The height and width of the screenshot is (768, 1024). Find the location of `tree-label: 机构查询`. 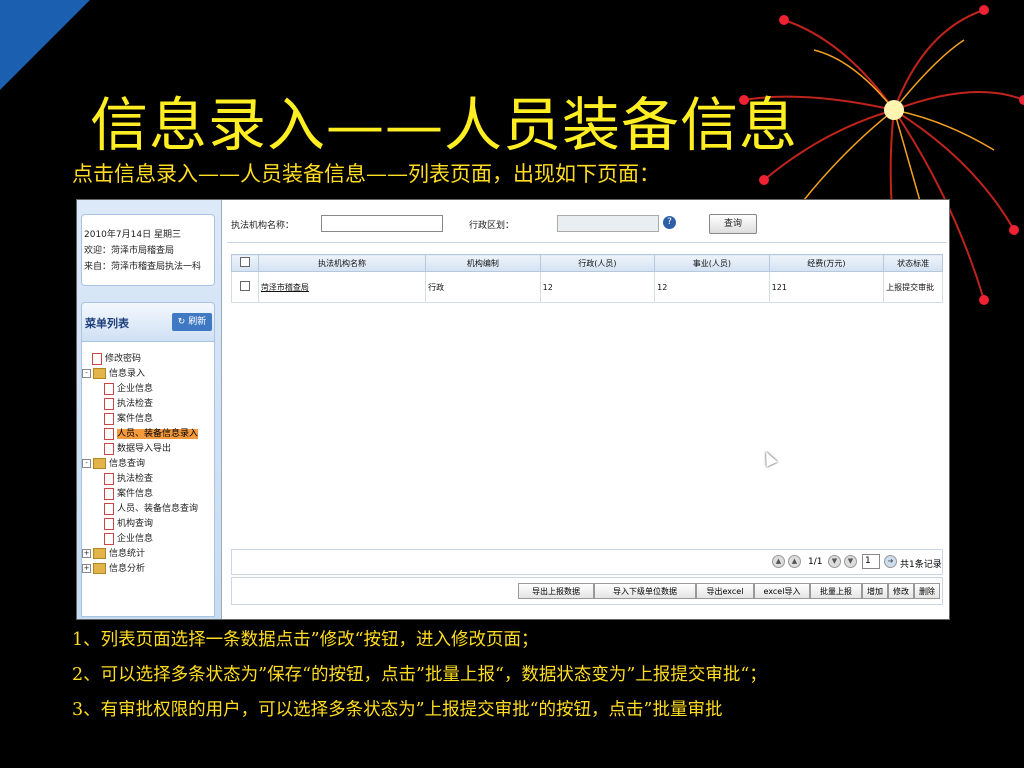

tree-label: 机构查询 is located at coordinates (135, 524).